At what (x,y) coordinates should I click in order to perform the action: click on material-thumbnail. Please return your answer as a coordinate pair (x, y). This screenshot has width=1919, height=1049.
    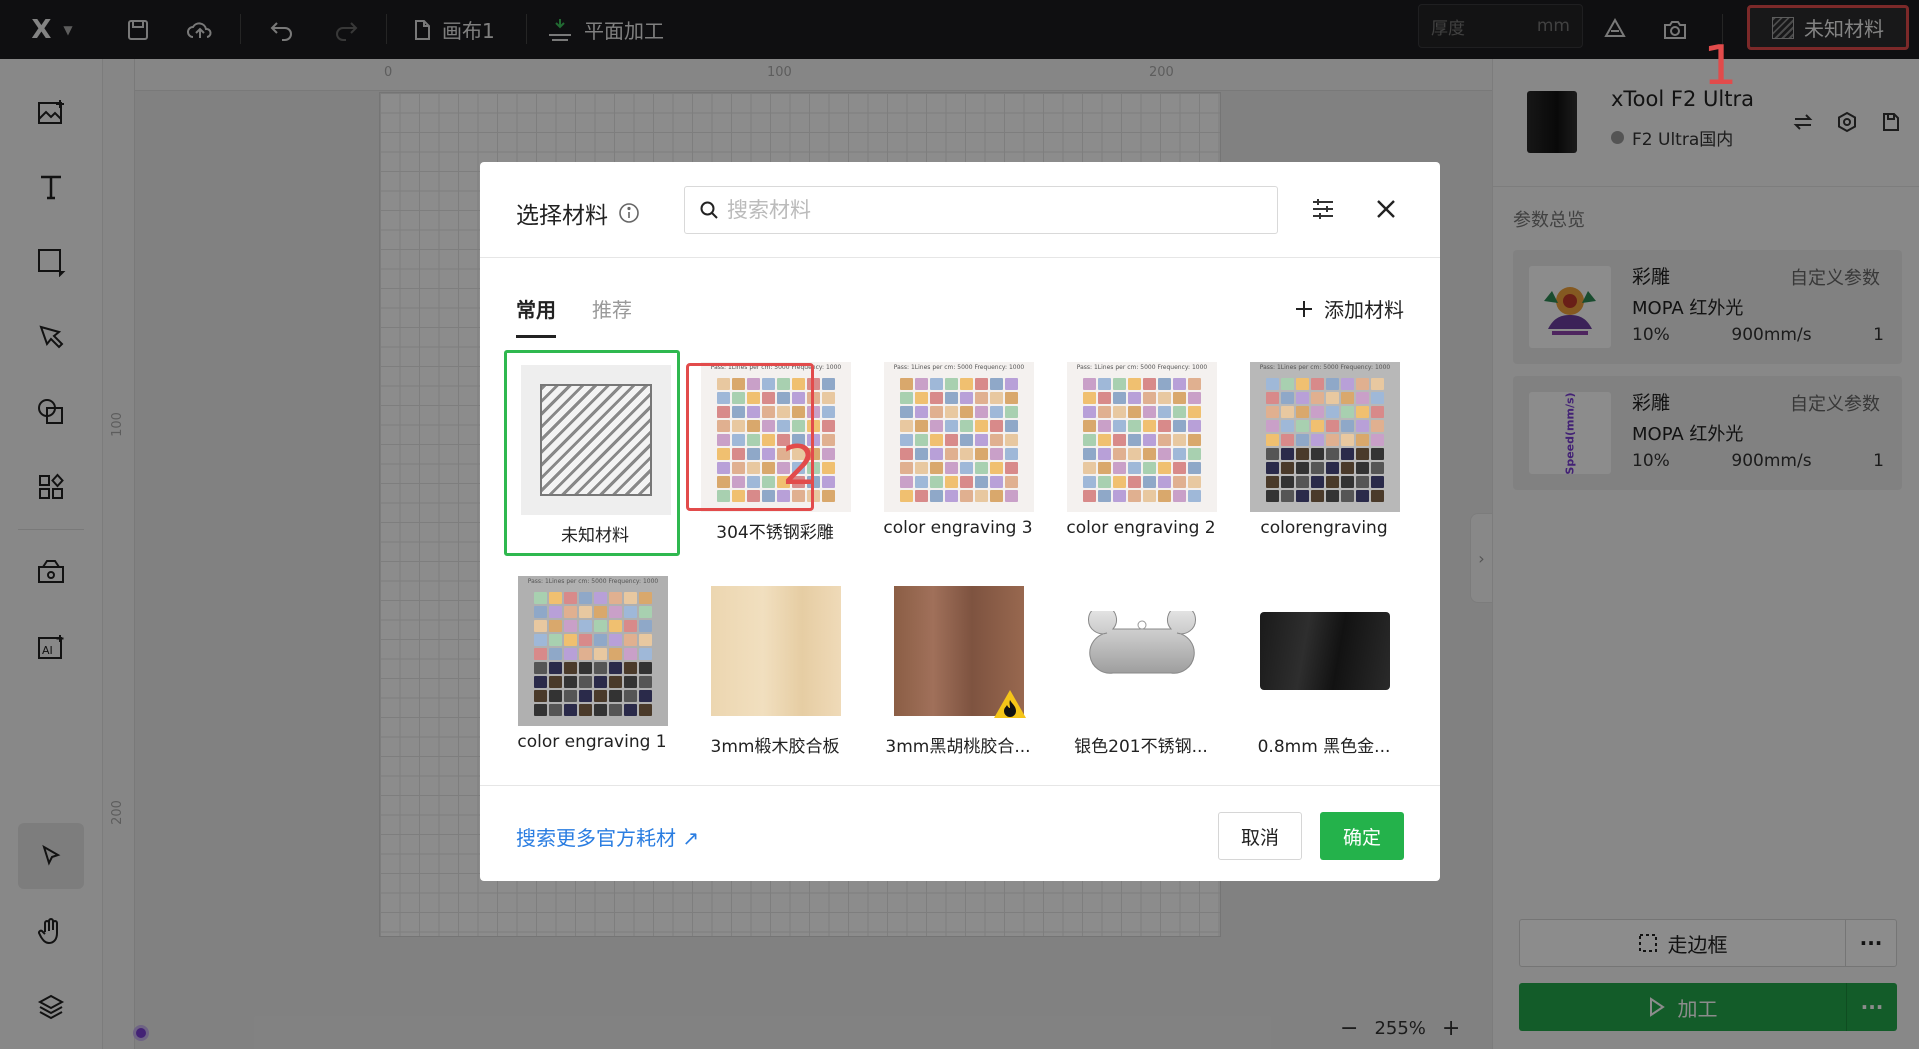
    Looking at the image, I should click on (776, 651).